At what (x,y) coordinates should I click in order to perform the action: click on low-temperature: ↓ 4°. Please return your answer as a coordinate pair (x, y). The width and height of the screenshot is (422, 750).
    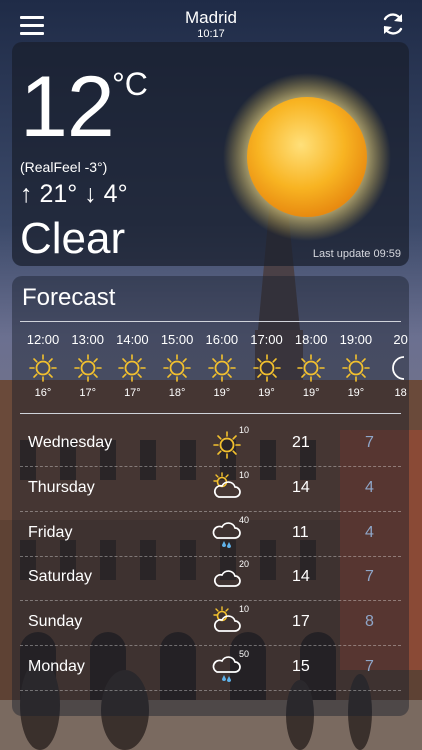
    Looking at the image, I should click on (106, 194).